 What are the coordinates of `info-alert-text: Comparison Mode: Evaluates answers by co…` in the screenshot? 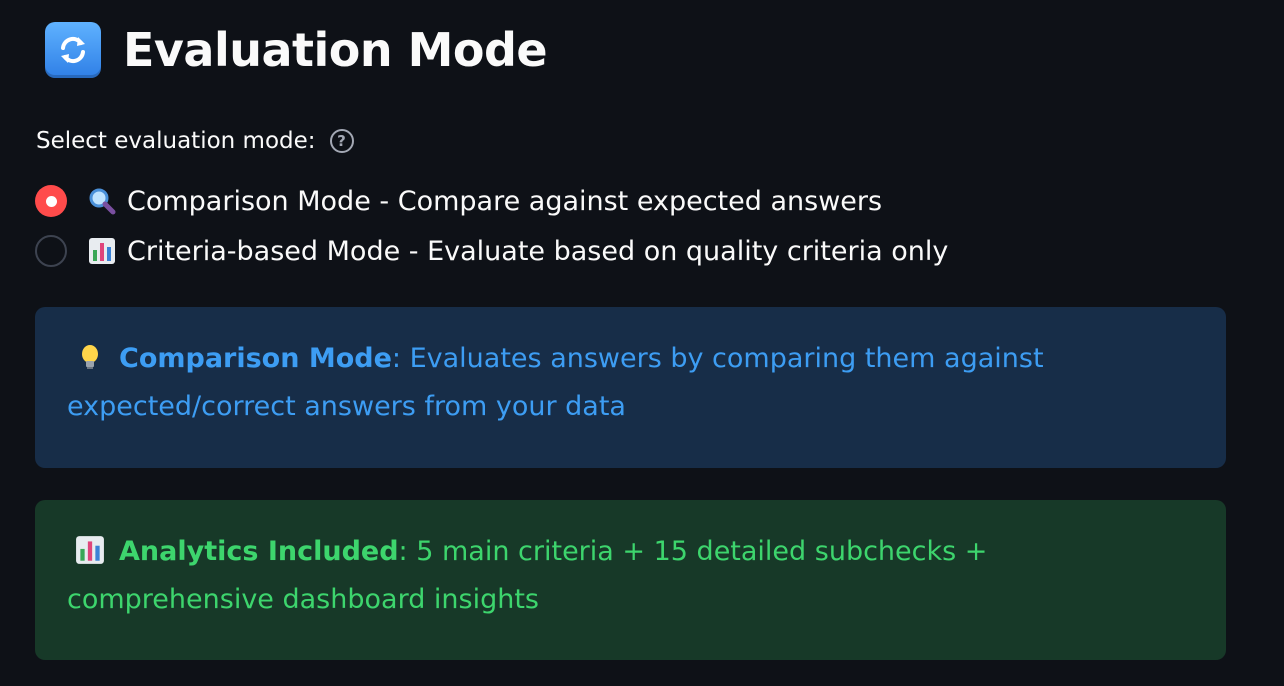 It's located at (630, 383).